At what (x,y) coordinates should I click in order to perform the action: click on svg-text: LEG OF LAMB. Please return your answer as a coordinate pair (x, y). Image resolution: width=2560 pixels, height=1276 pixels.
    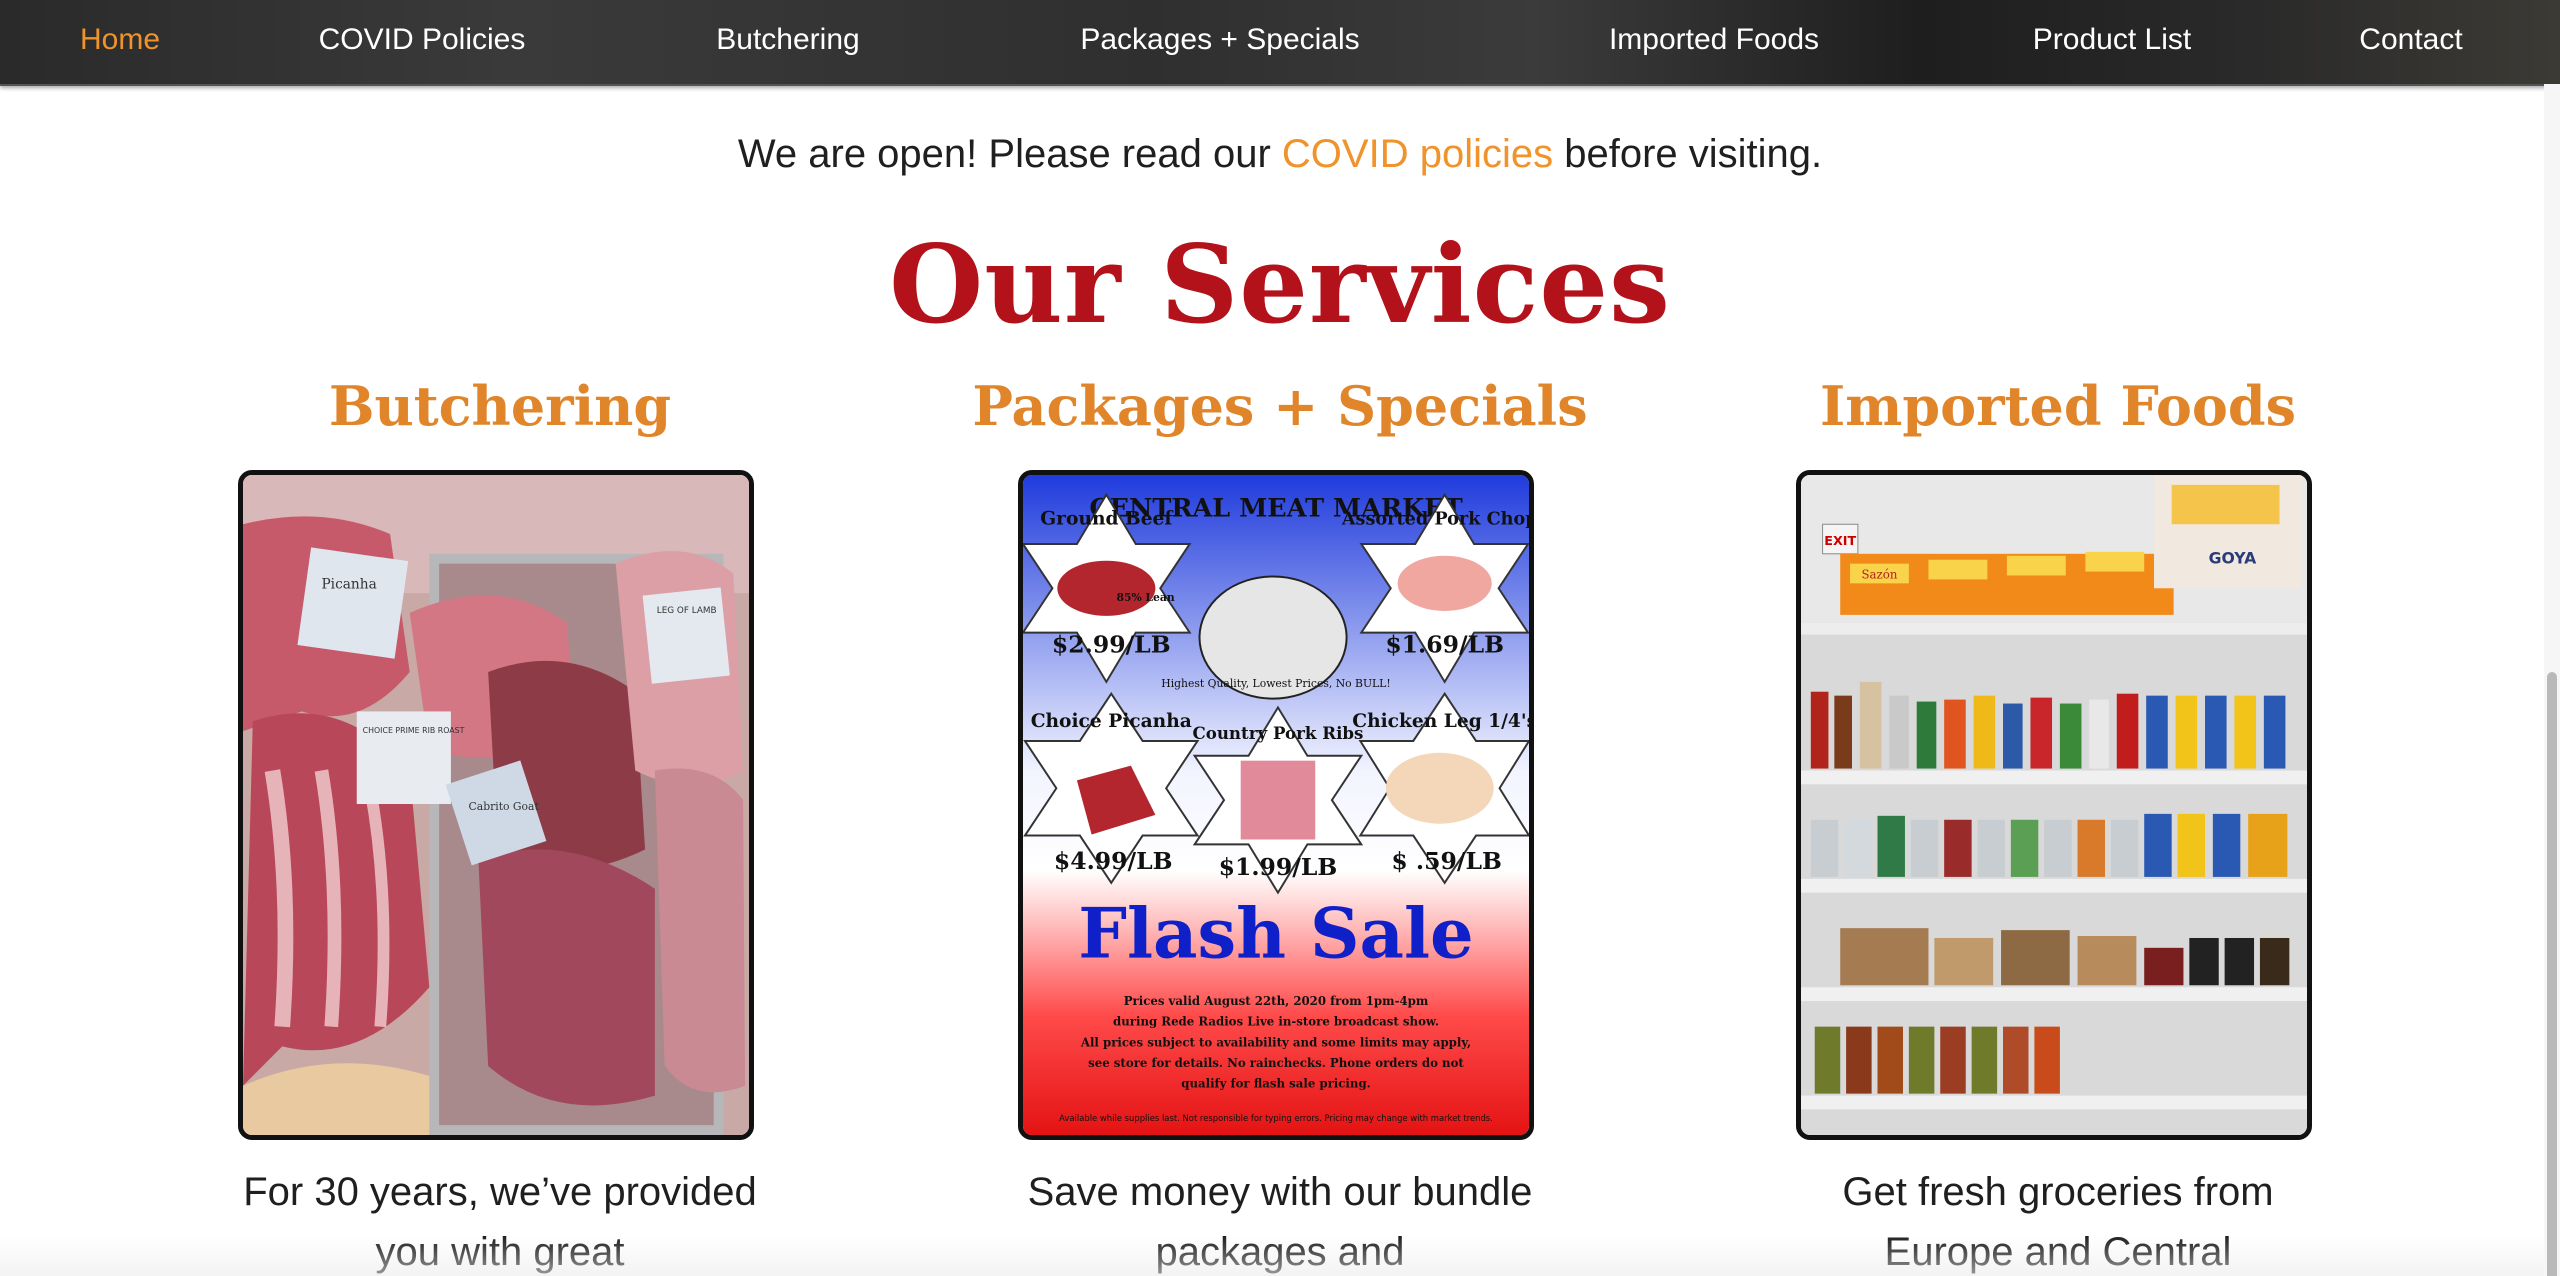
    Looking at the image, I should click on (687, 611).